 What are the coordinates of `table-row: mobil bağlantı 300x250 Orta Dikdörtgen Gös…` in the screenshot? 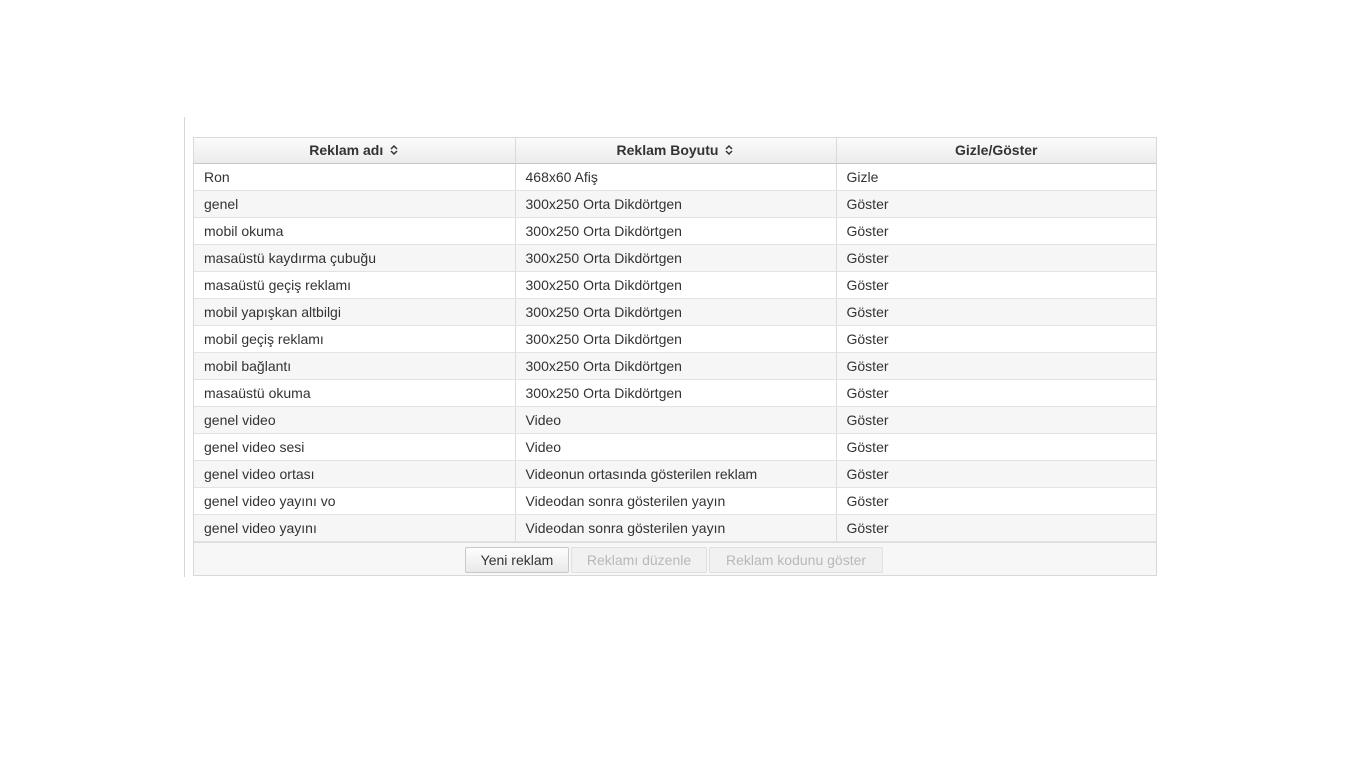 It's located at (675, 366).